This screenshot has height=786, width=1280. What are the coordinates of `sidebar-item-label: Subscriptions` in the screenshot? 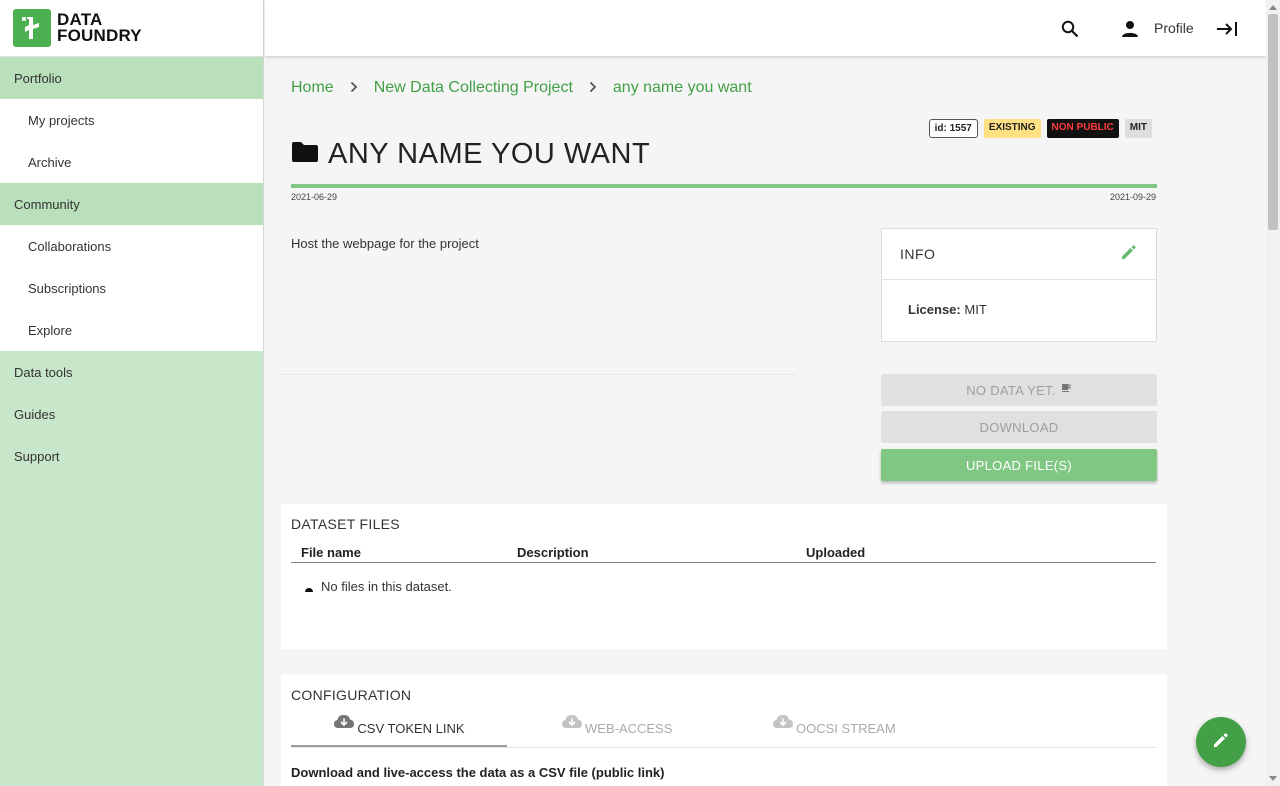 It's located at (67, 288).